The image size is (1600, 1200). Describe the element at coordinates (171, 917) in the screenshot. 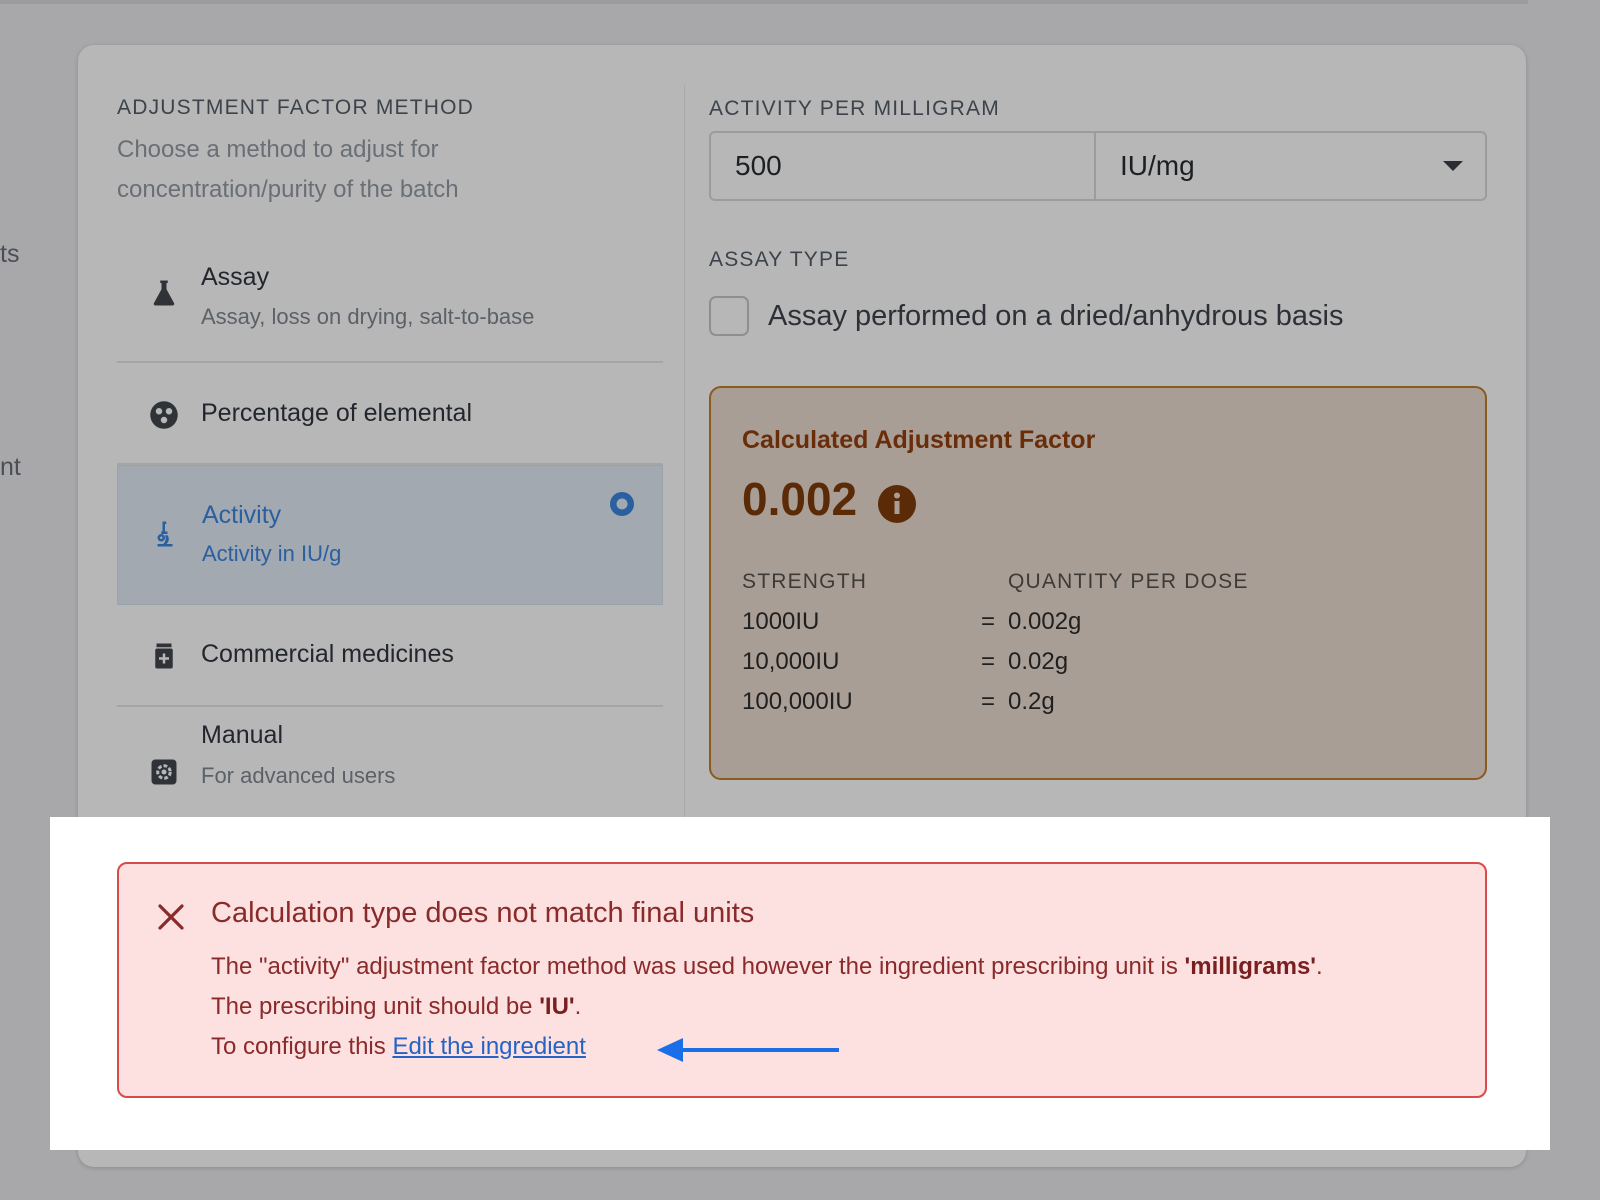

I see `close-icon` at that location.